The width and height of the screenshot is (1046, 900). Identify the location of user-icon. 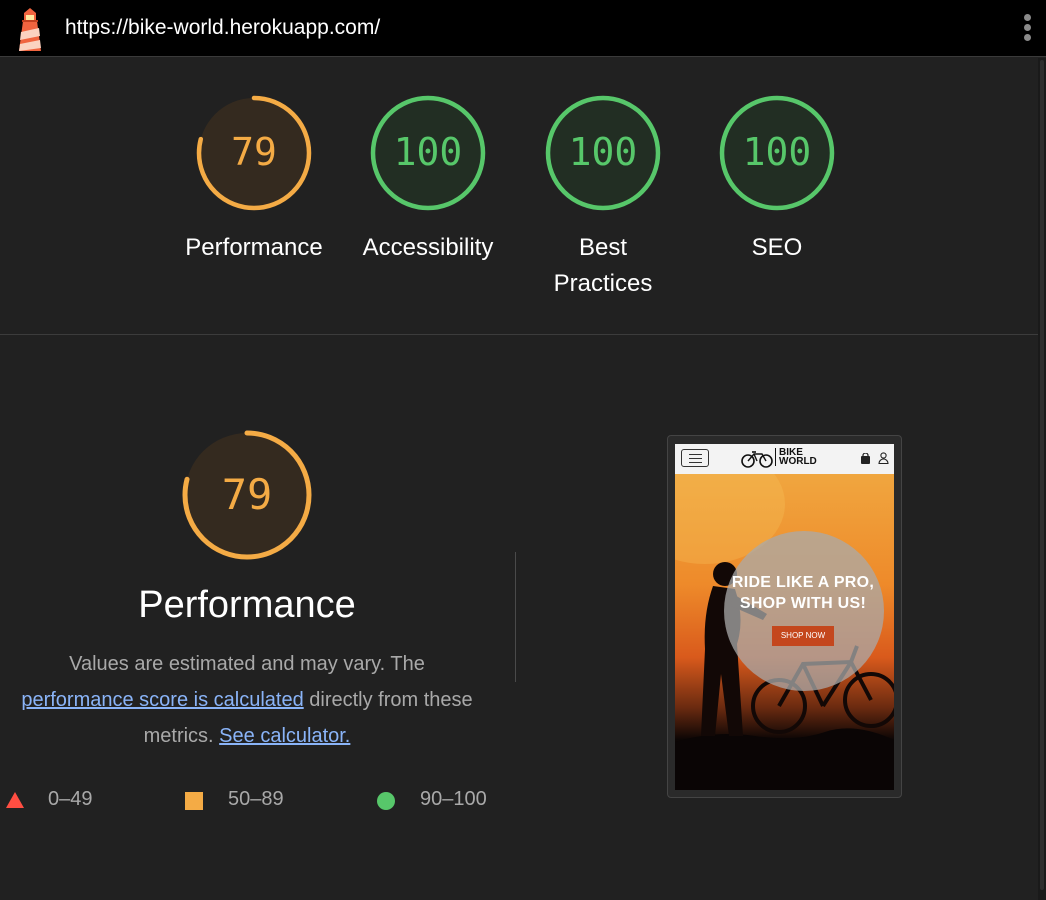
(883, 458).